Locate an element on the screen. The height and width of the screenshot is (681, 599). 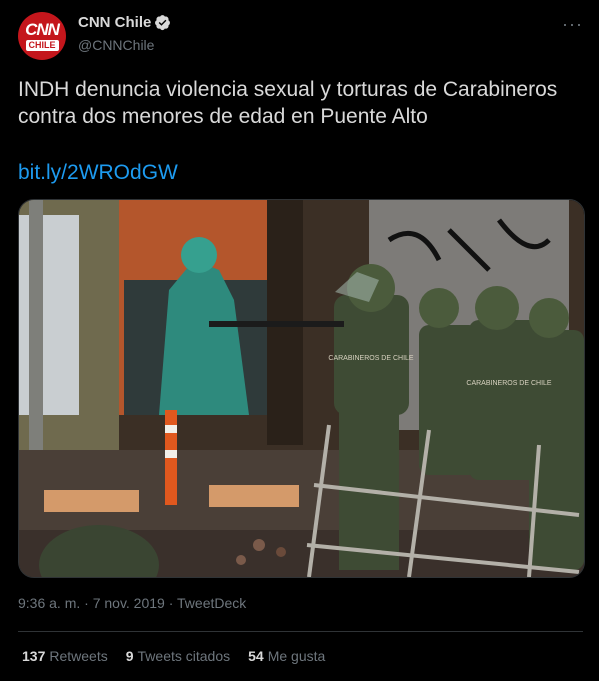
divider-top is located at coordinates (300, 631).